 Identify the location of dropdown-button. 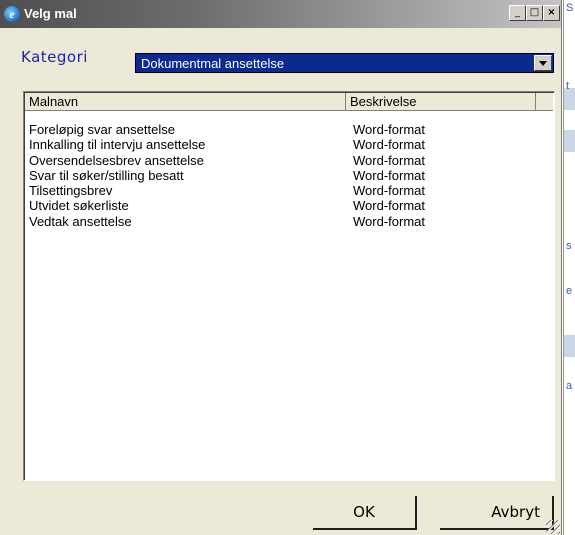
(543, 63).